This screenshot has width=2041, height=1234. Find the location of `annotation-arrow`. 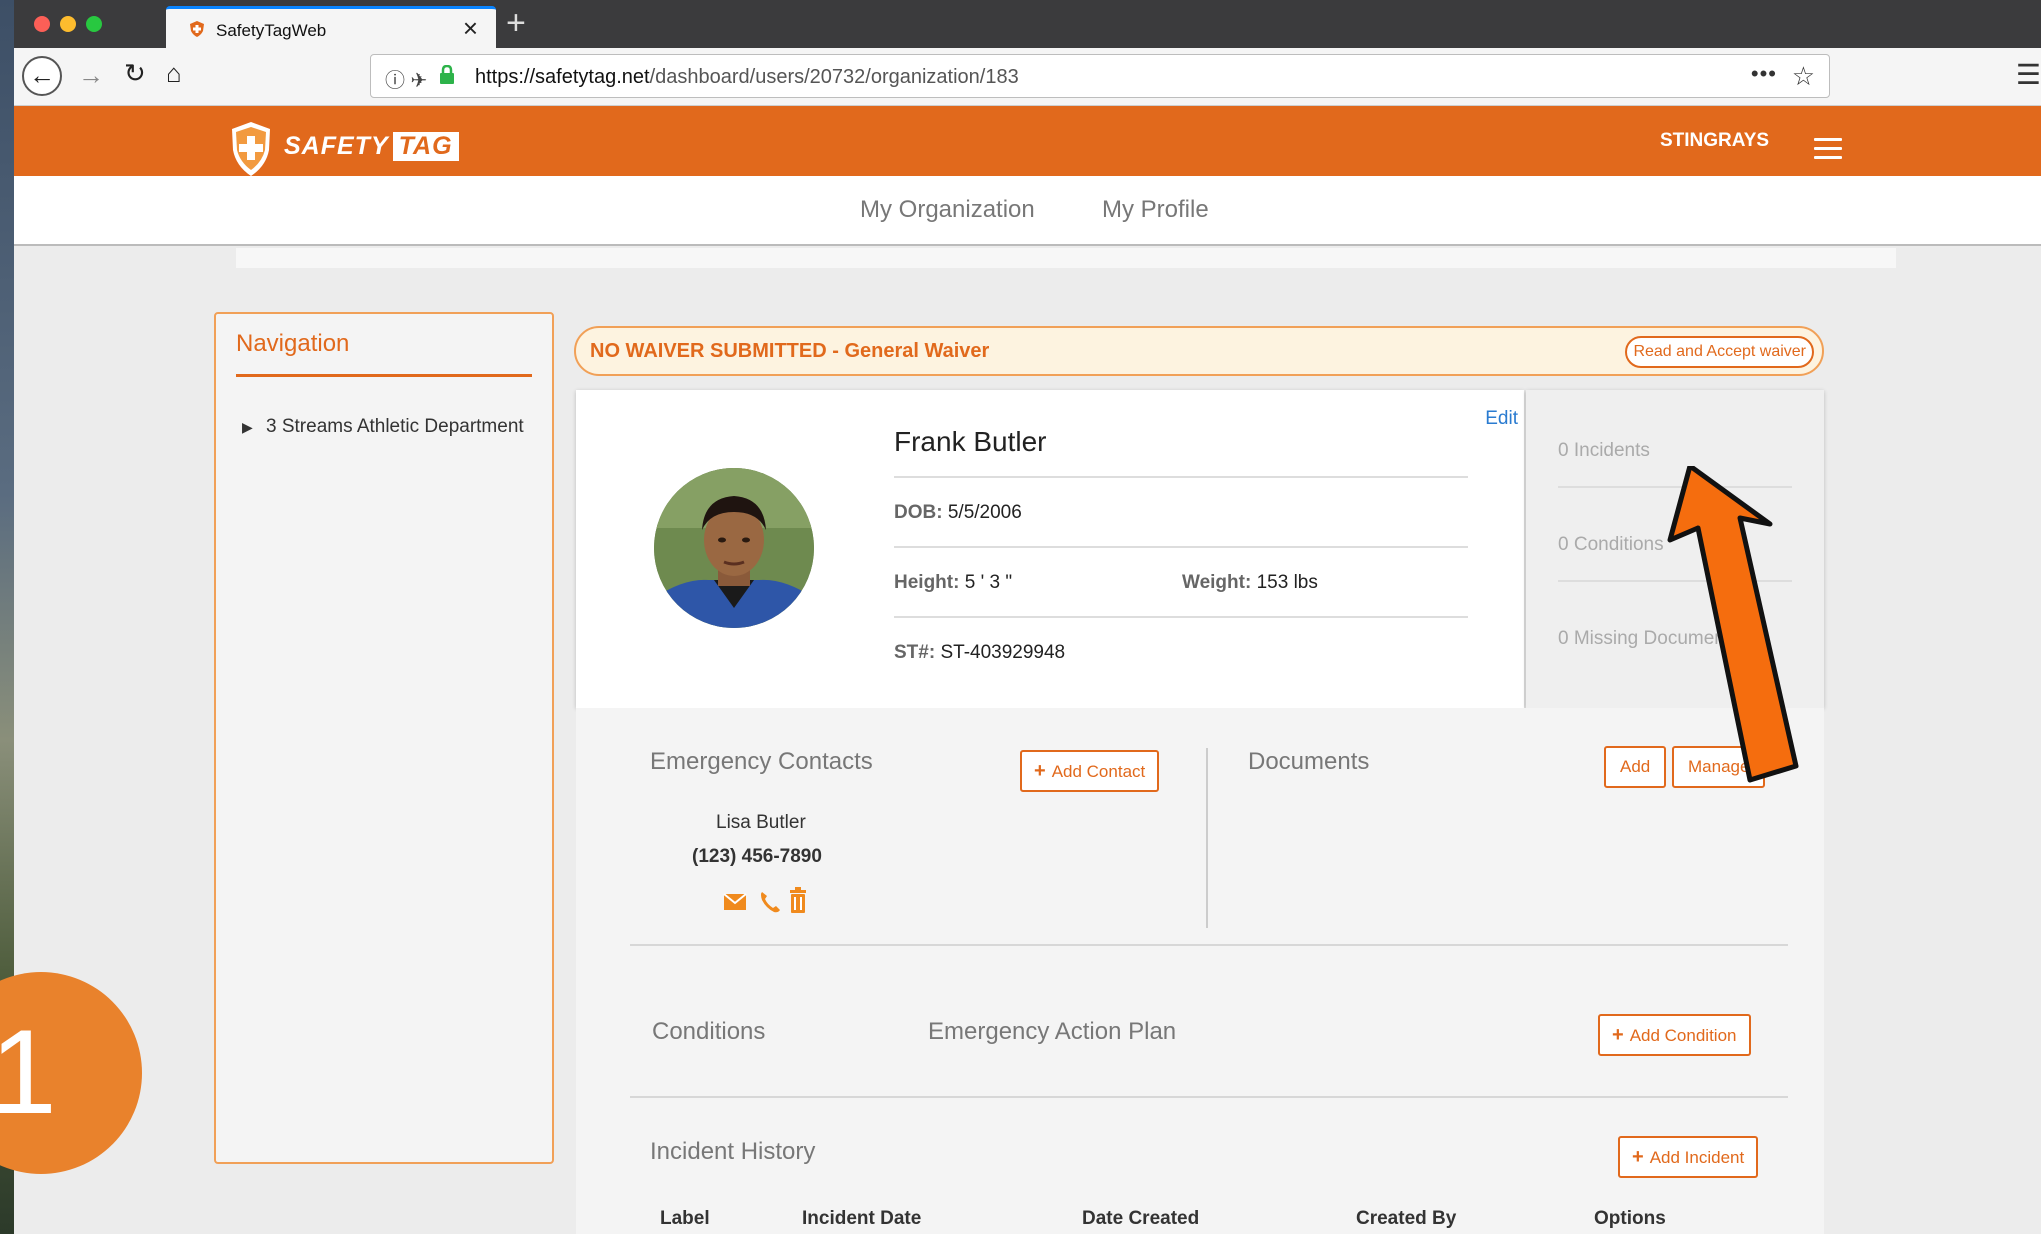

annotation-arrow is located at coordinates (1733, 624).